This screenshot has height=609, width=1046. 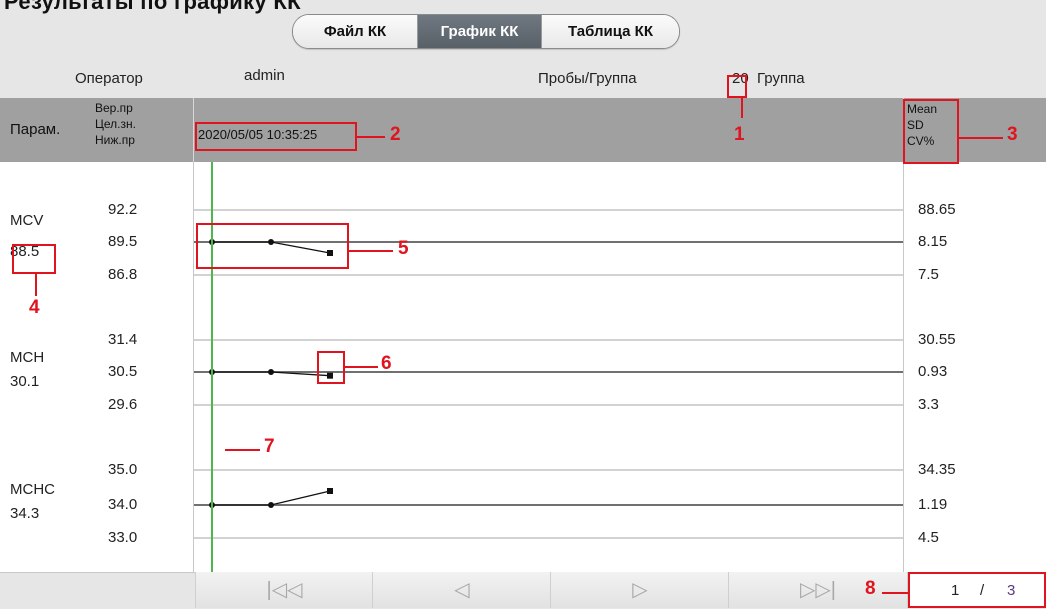 What do you see at coordinates (395, 134) in the screenshot?
I see `callout-2: 2` at bounding box center [395, 134].